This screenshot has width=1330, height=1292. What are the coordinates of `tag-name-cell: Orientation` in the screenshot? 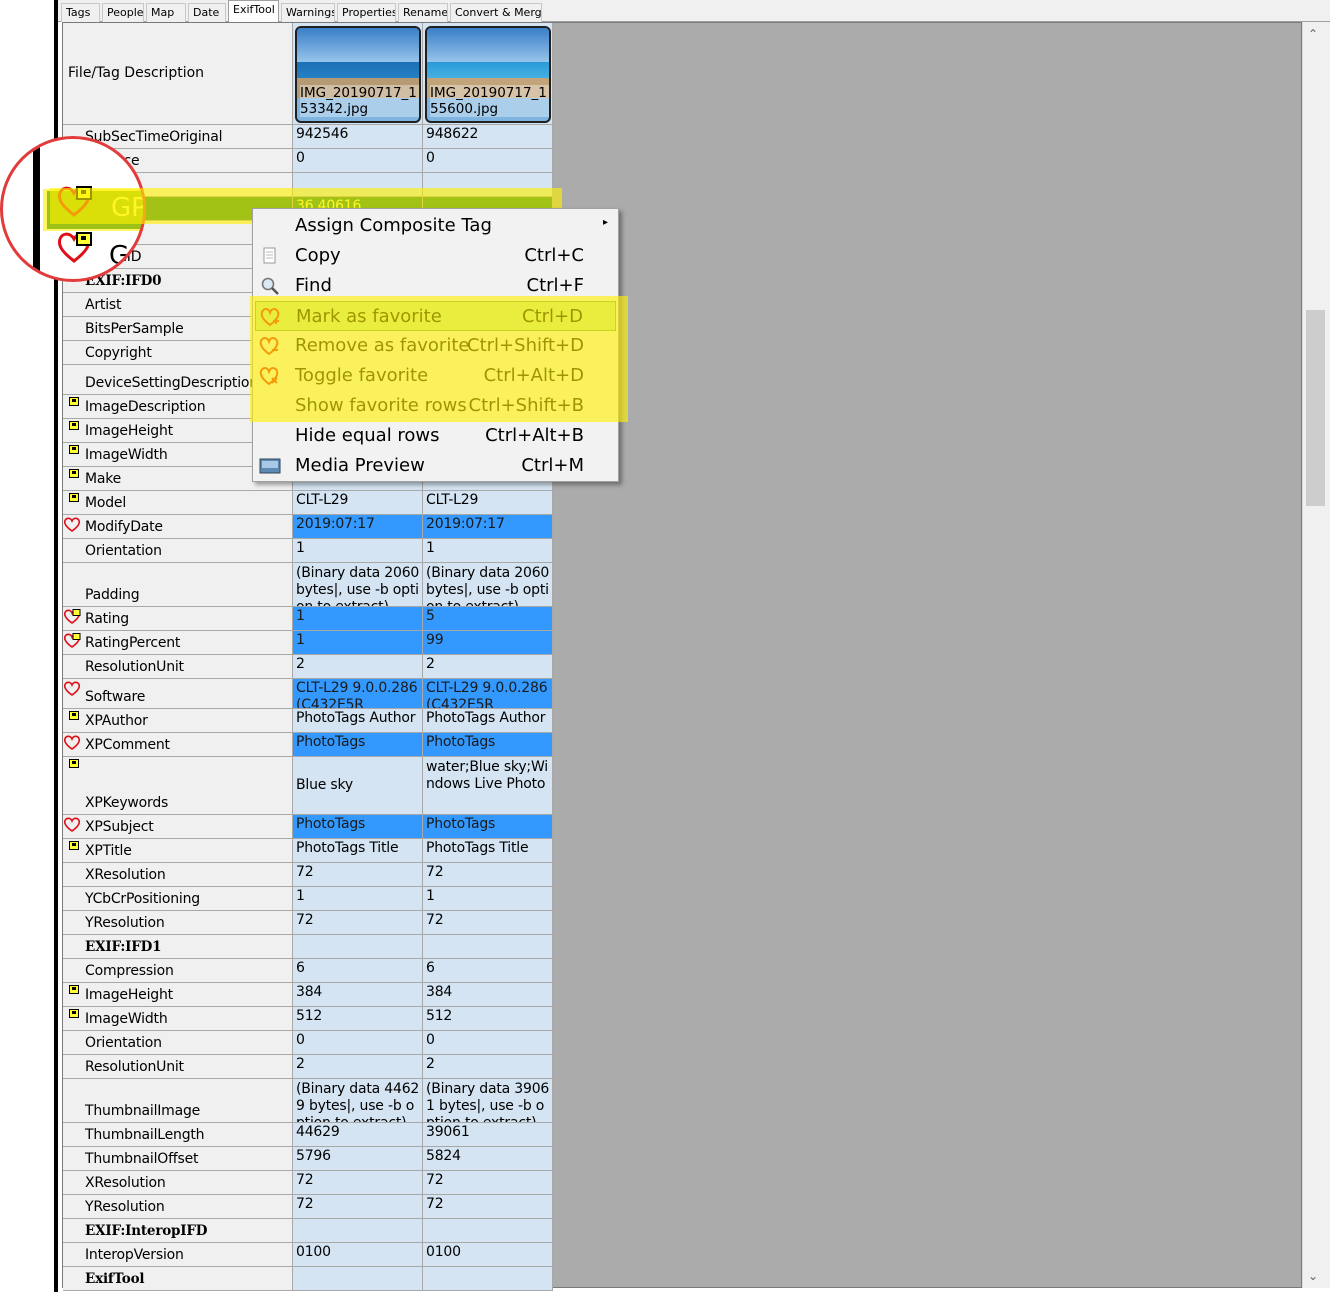 It's located at (178, 551).